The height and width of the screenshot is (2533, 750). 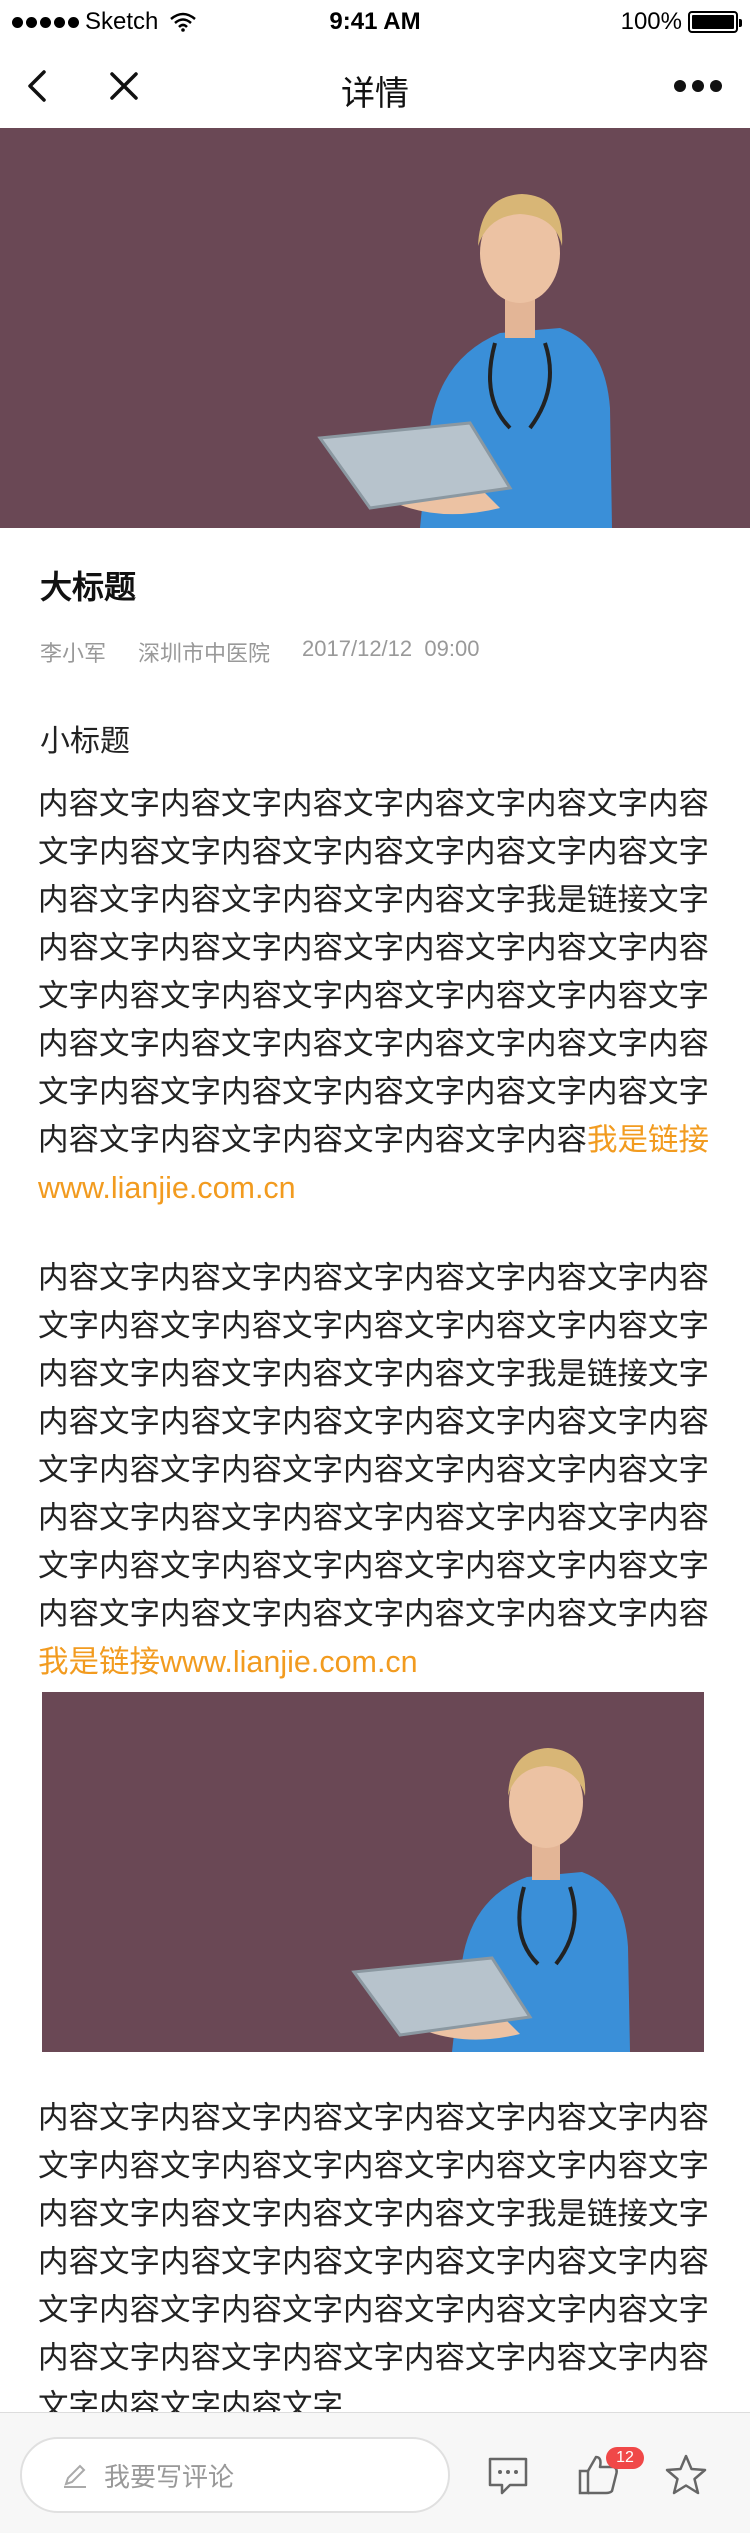 What do you see at coordinates (452, 648) in the screenshot?
I see `publish-time: 09:00` at bounding box center [452, 648].